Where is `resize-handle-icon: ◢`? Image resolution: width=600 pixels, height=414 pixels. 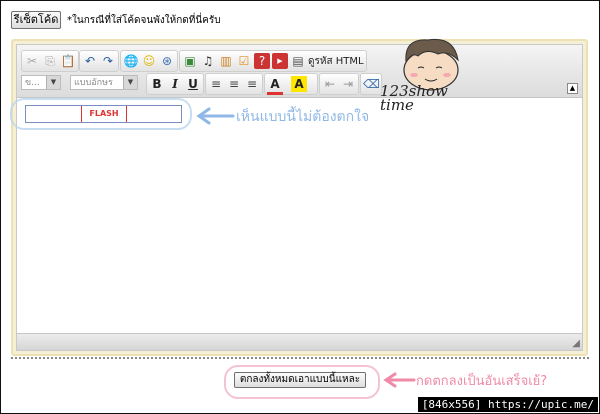 resize-handle-icon: ◢ is located at coordinates (576, 343).